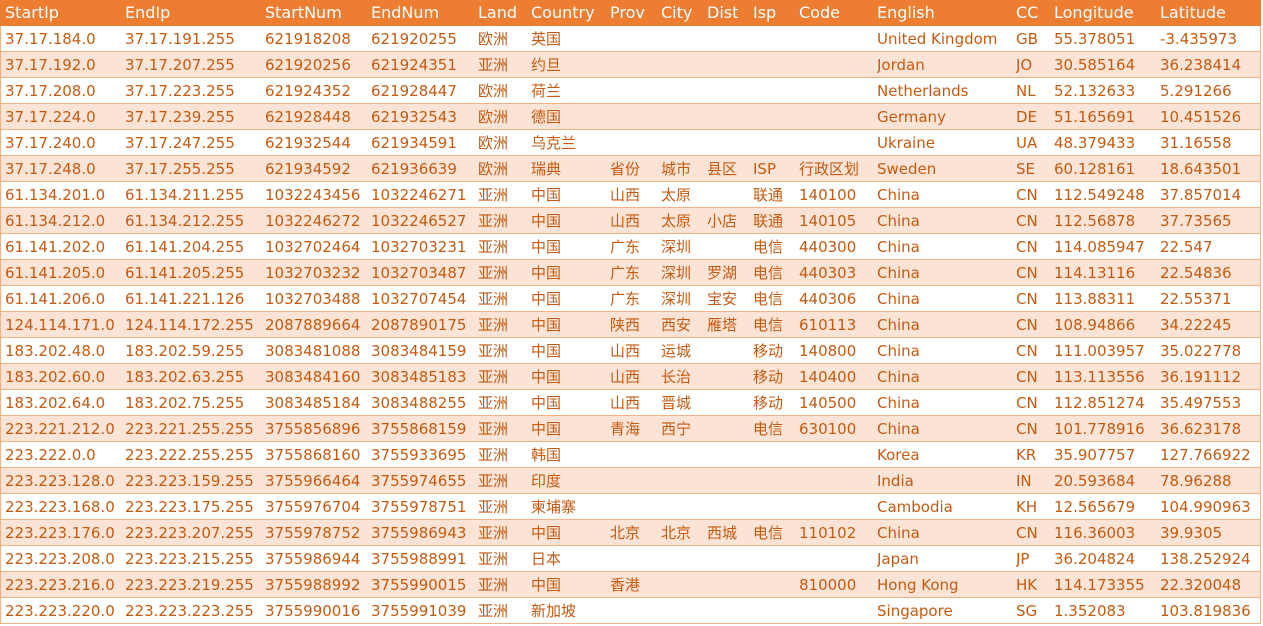 The image size is (1263, 626). I want to click on cell-country: 韩国, so click(569, 455).